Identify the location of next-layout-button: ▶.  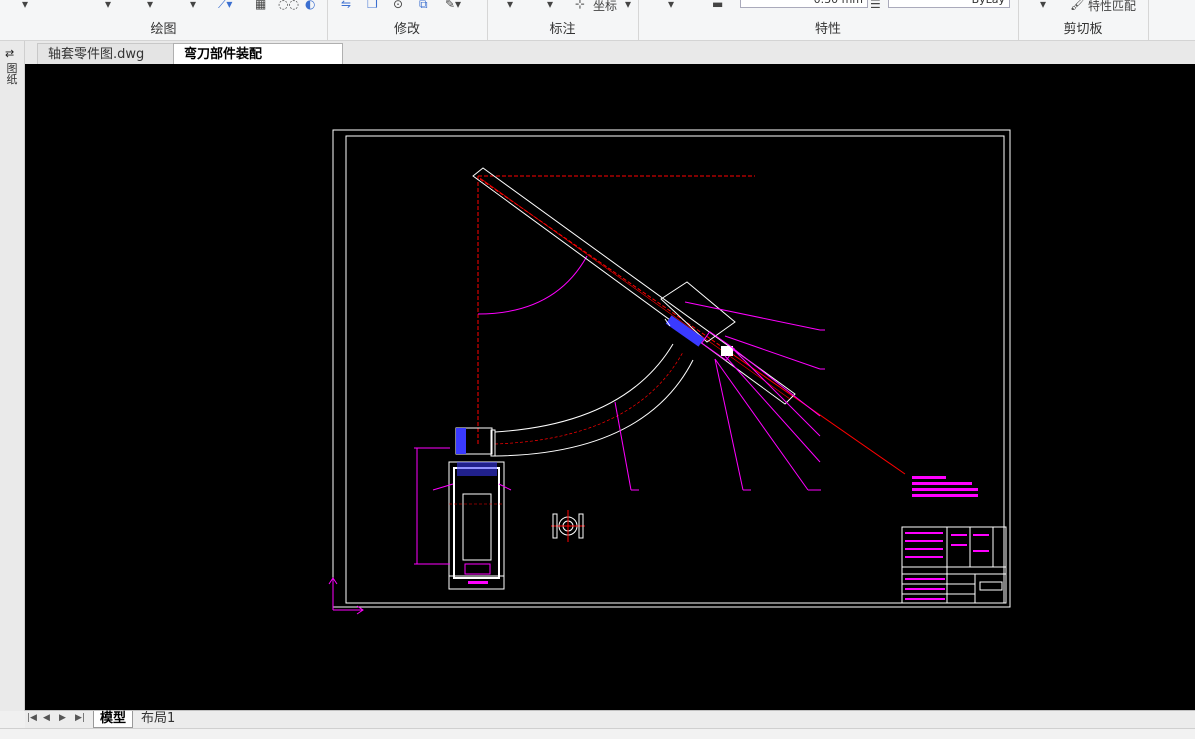
(62, 718).